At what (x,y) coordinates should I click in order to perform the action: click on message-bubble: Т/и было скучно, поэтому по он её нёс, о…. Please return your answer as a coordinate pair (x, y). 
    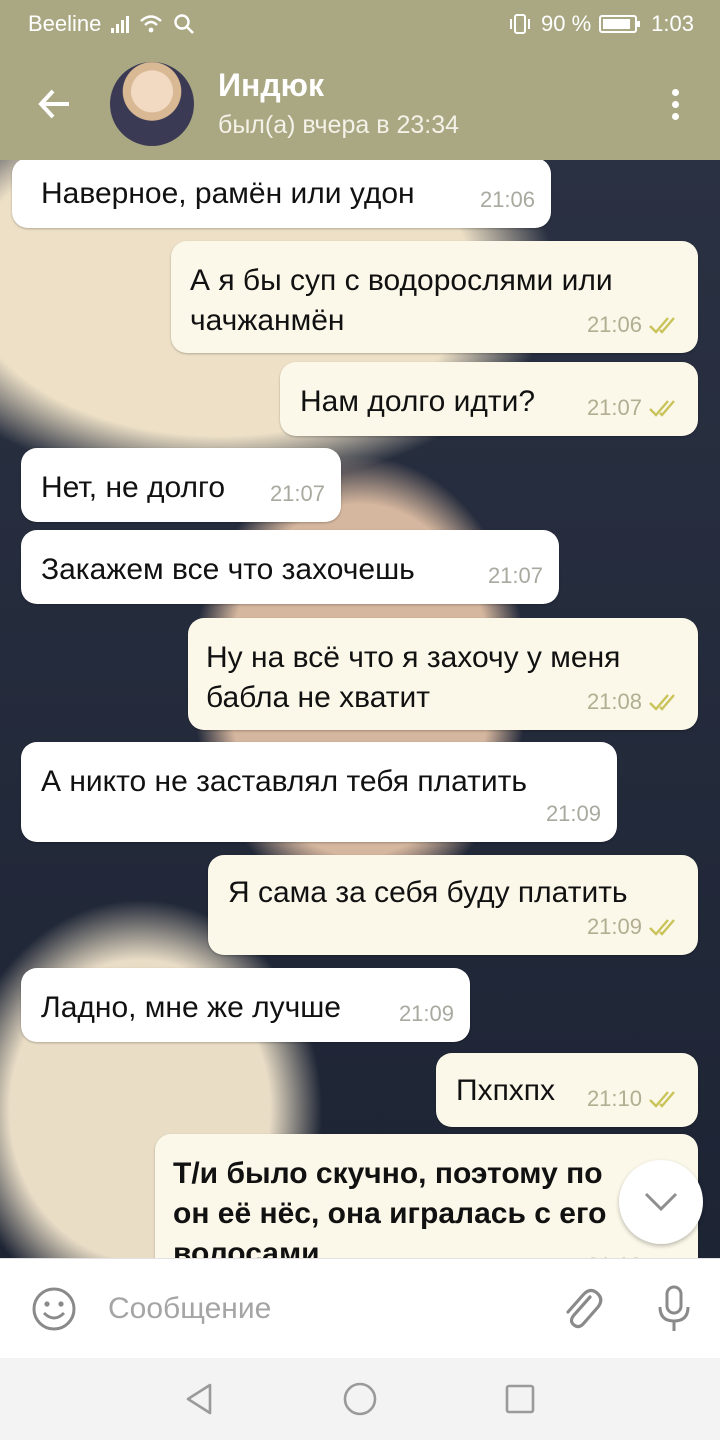
    Looking at the image, I should click on (426, 1196).